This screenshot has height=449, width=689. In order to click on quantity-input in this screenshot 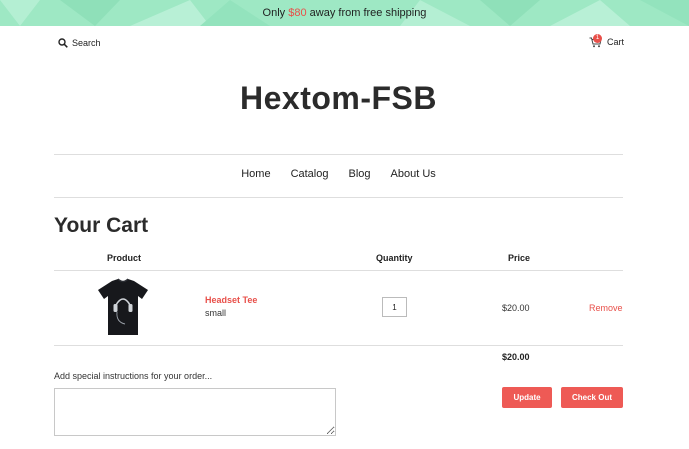, I will do `click(394, 307)`.